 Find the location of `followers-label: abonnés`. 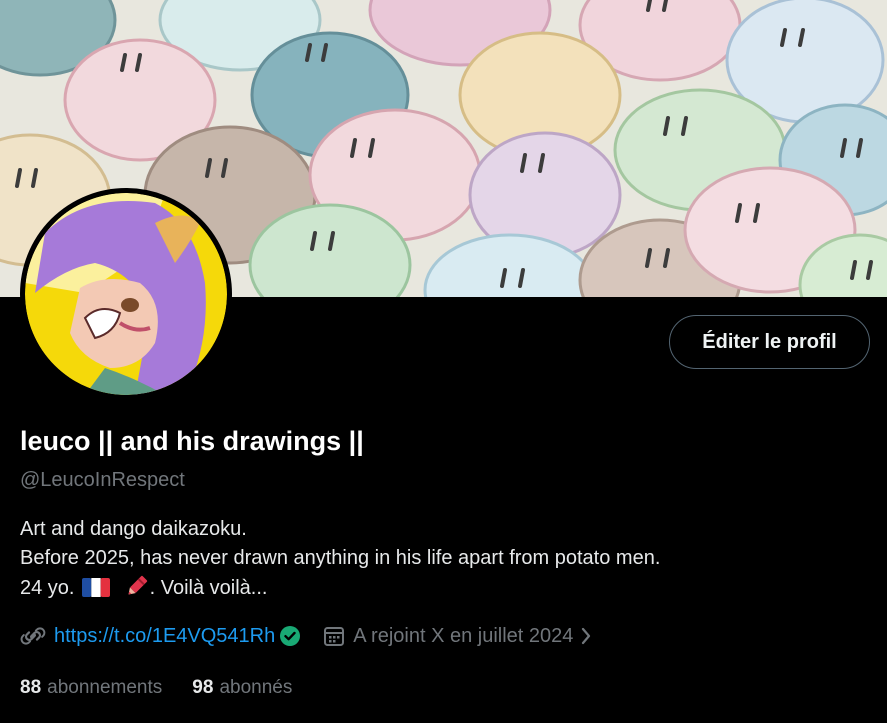

followers-label: abonnés is located at coordinates (256, 687).